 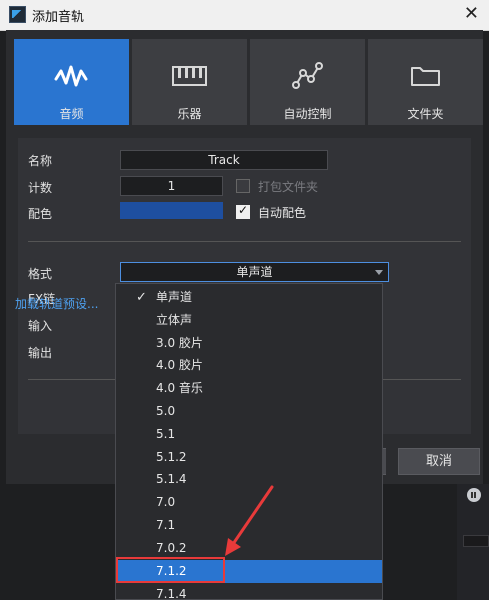 What do you see at coordinates (288, 187) in the screenshot?
I see `pack-folder-label: 打包文件夹` at bounding box center [288, 187].